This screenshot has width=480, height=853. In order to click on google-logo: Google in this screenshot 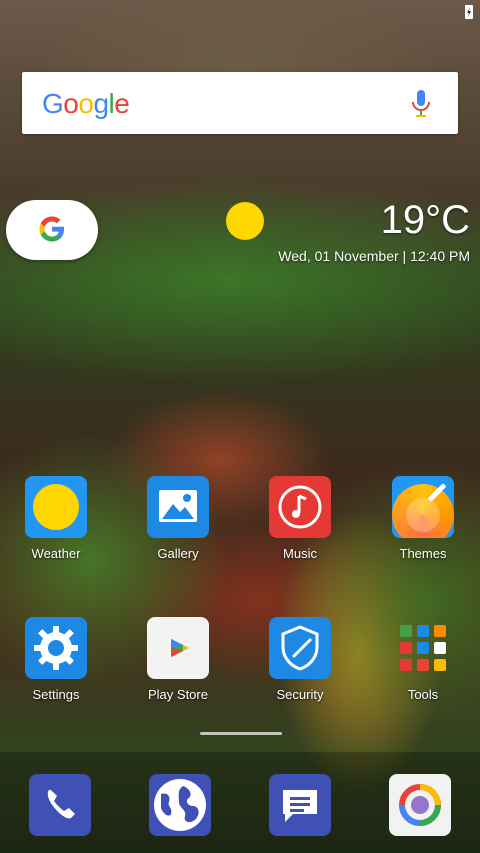, I will do `click(86, 103)`.